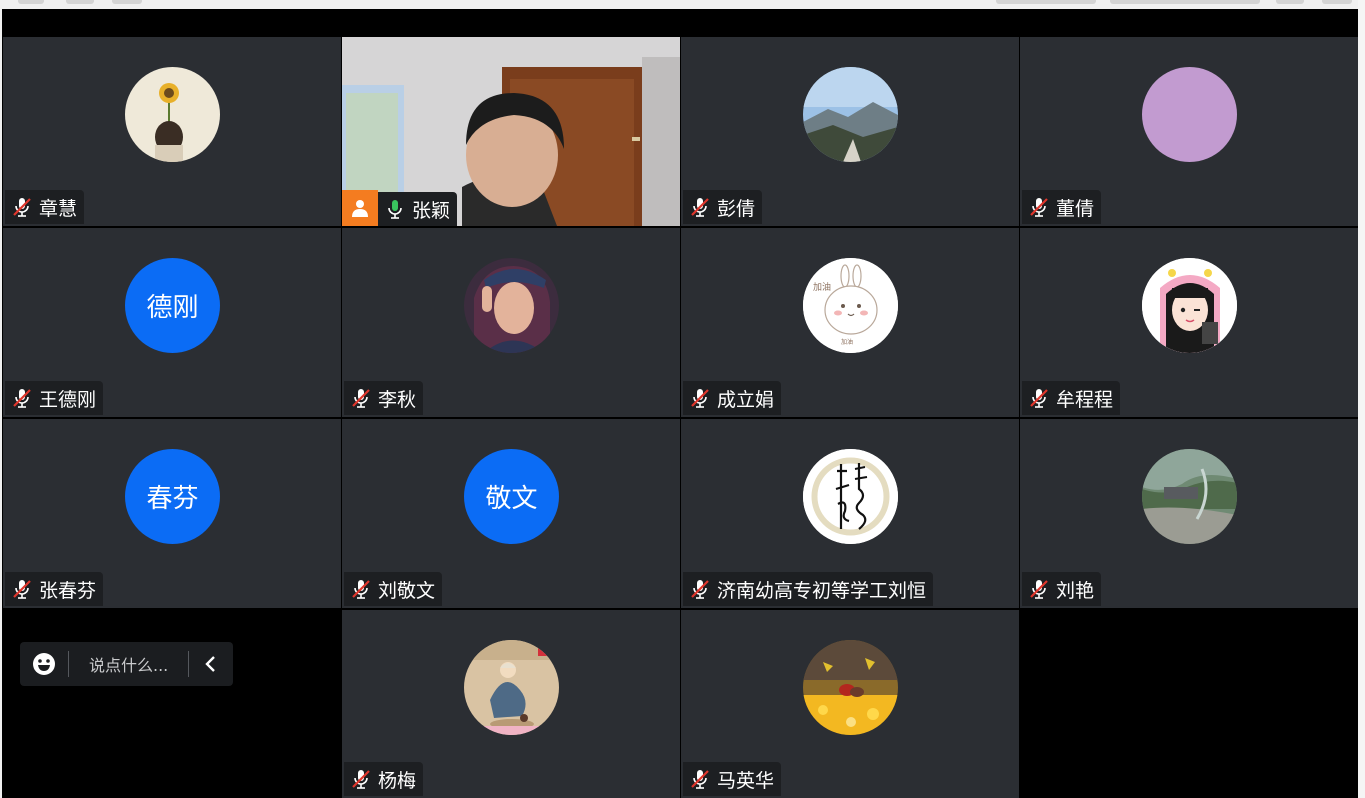 The width and height of the screenshot is (1365, 798). I want to click on participant-nametag: 李秋, so click(384, 398).